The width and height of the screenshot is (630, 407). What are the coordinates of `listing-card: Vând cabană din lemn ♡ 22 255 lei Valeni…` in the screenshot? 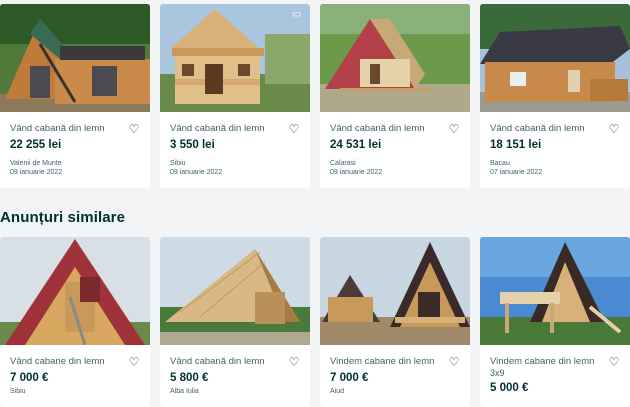 It's located at (75, 96).